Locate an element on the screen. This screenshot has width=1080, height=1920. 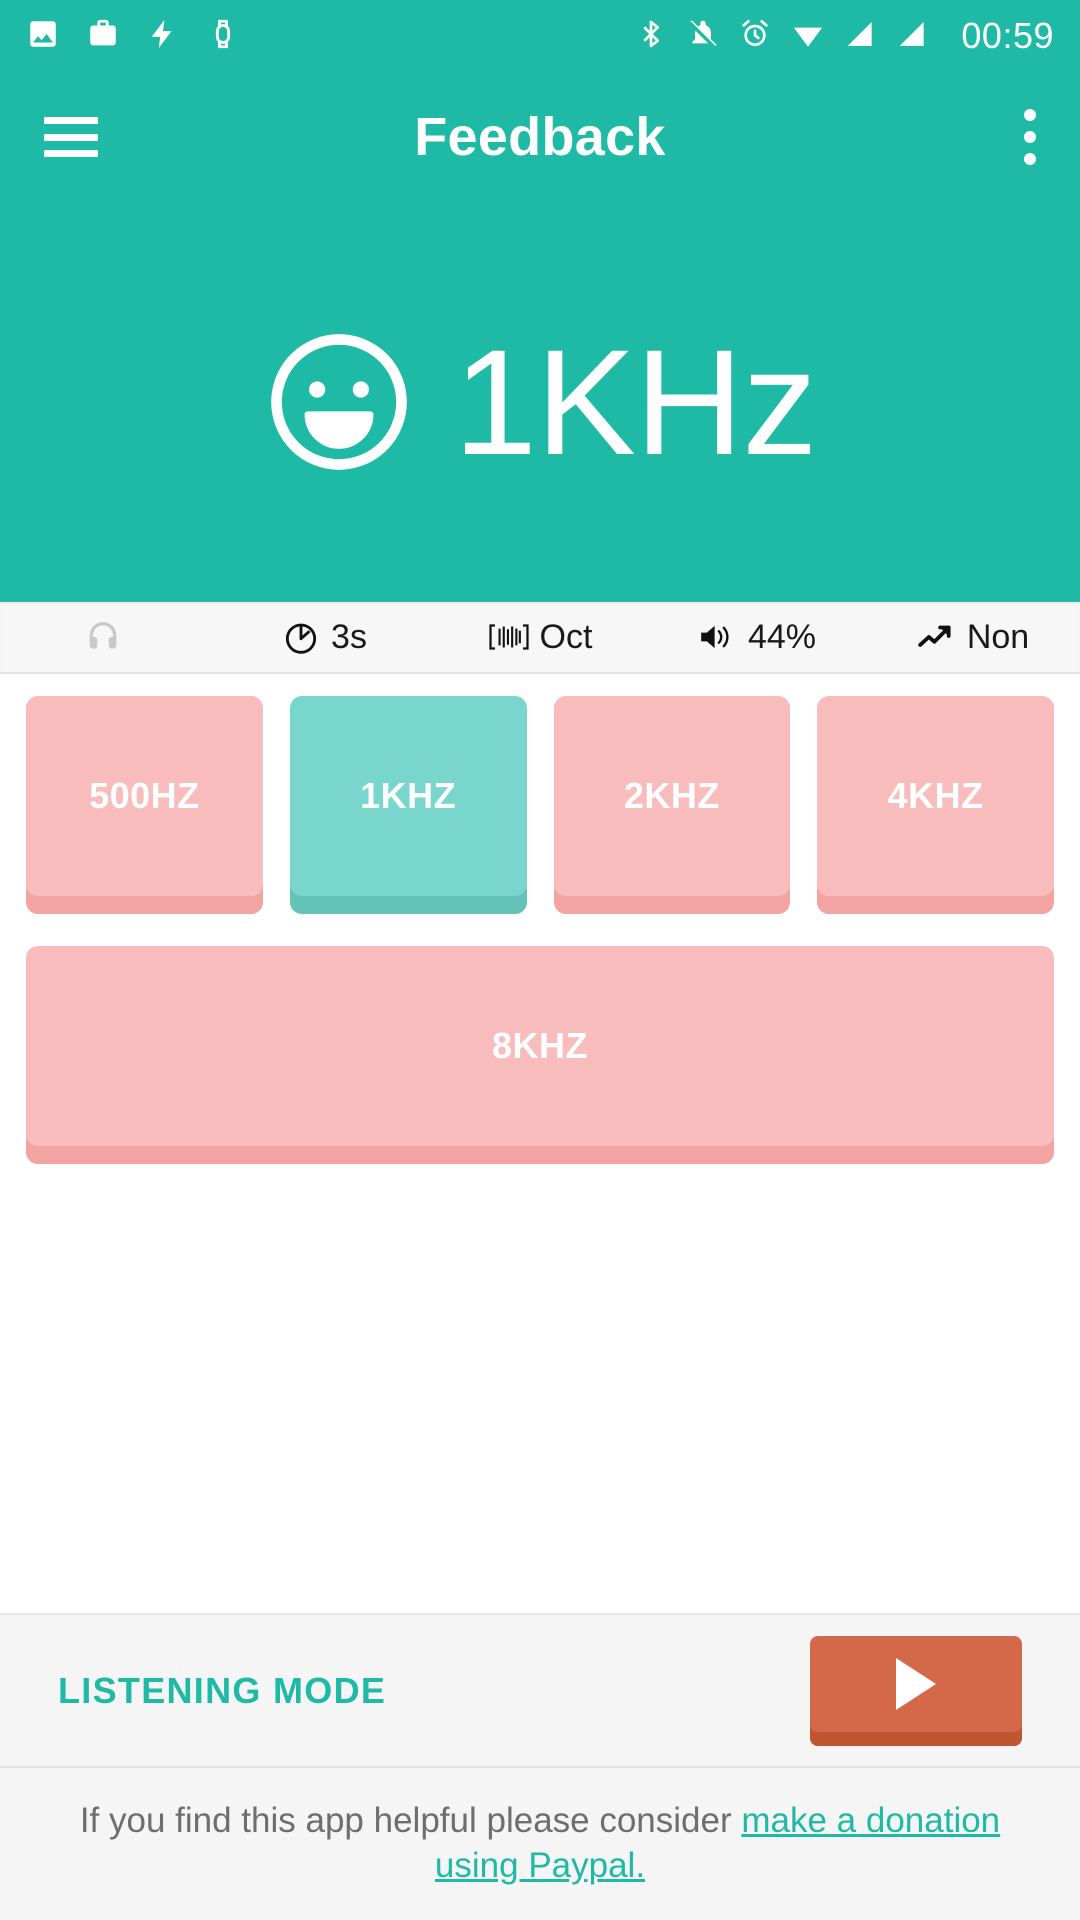
play-button is located at coordinates (916, 1690).